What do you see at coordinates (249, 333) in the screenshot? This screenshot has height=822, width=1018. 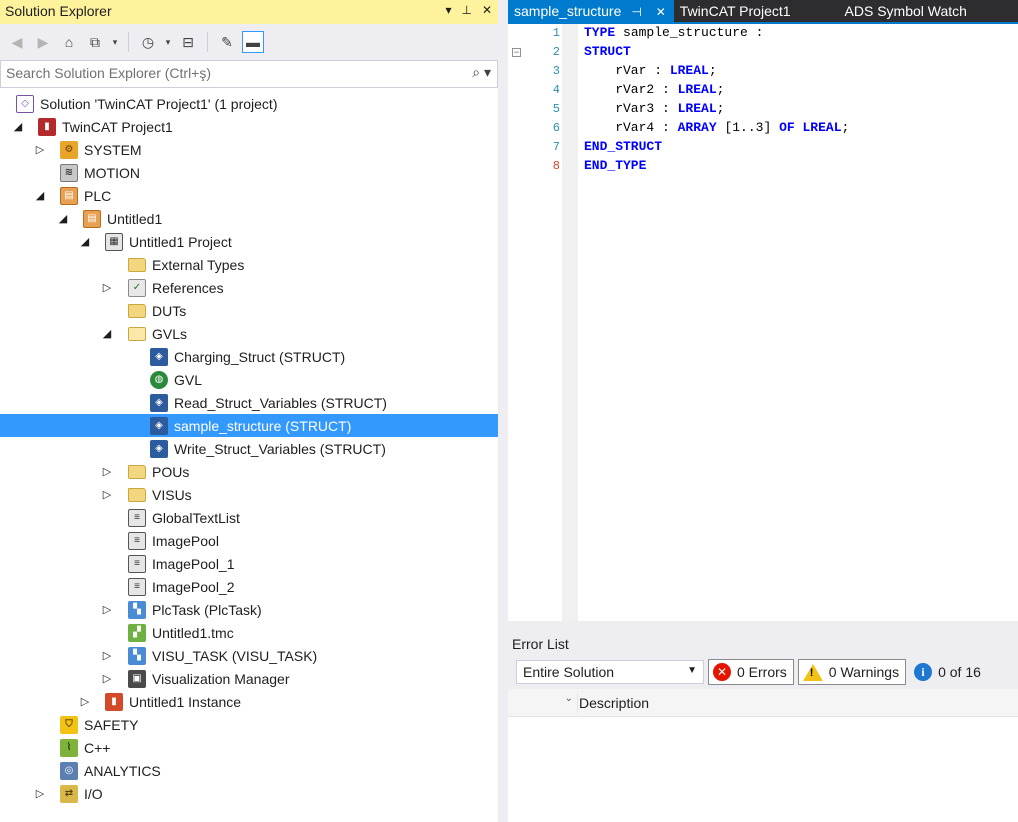 I see `tree-item-gvls: ◢ GVLs` at bounding box center [249, 333].